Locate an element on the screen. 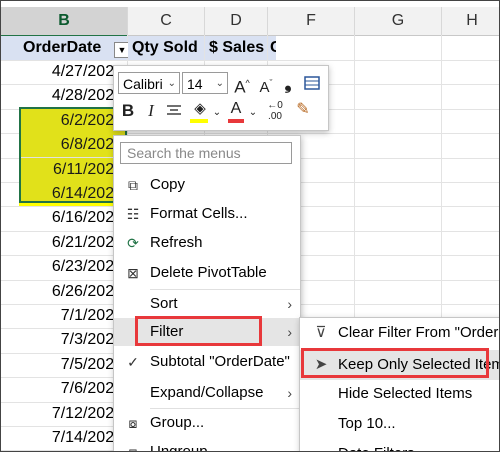 The height and width of the screenshot is (452, 500). menu-item-sort: Sort › is located at coordinates (207, 304).